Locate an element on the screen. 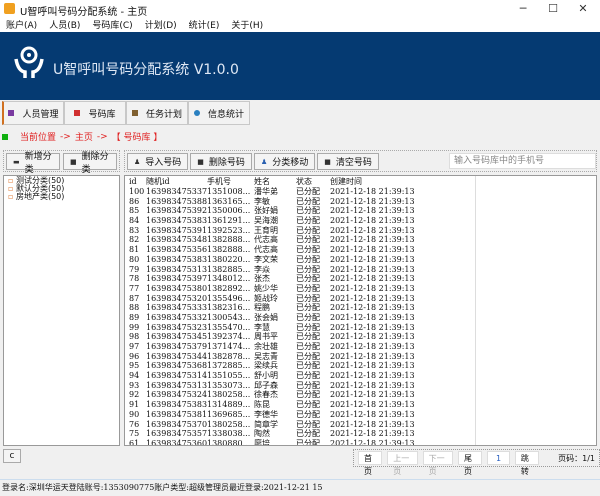 This screenshot has width=600, height=496. tab-task-plan: 任务计划 is located at coordinates (157, 113).